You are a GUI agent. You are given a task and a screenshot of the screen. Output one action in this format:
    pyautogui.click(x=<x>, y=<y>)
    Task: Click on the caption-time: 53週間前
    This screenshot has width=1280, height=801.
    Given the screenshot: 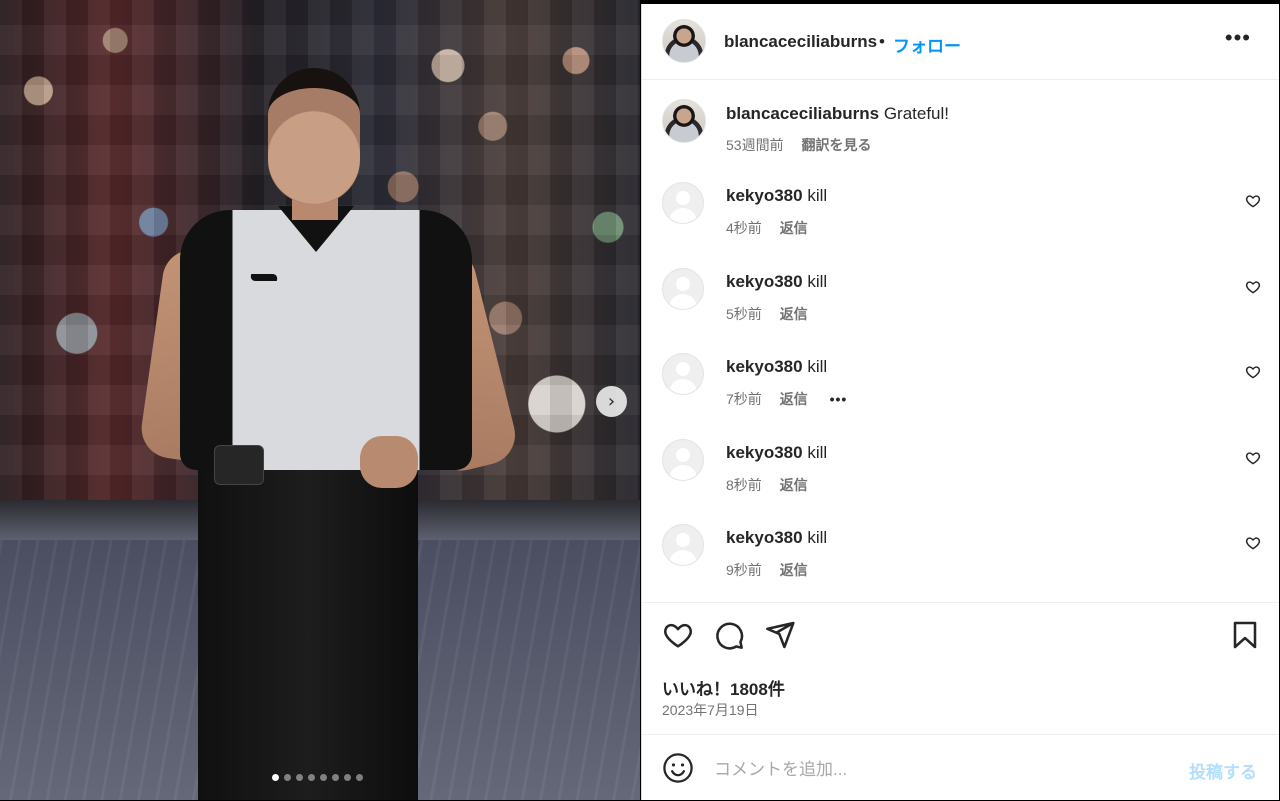 What is the action you would take?
    pyautogui.click(x=755, y=145)
    